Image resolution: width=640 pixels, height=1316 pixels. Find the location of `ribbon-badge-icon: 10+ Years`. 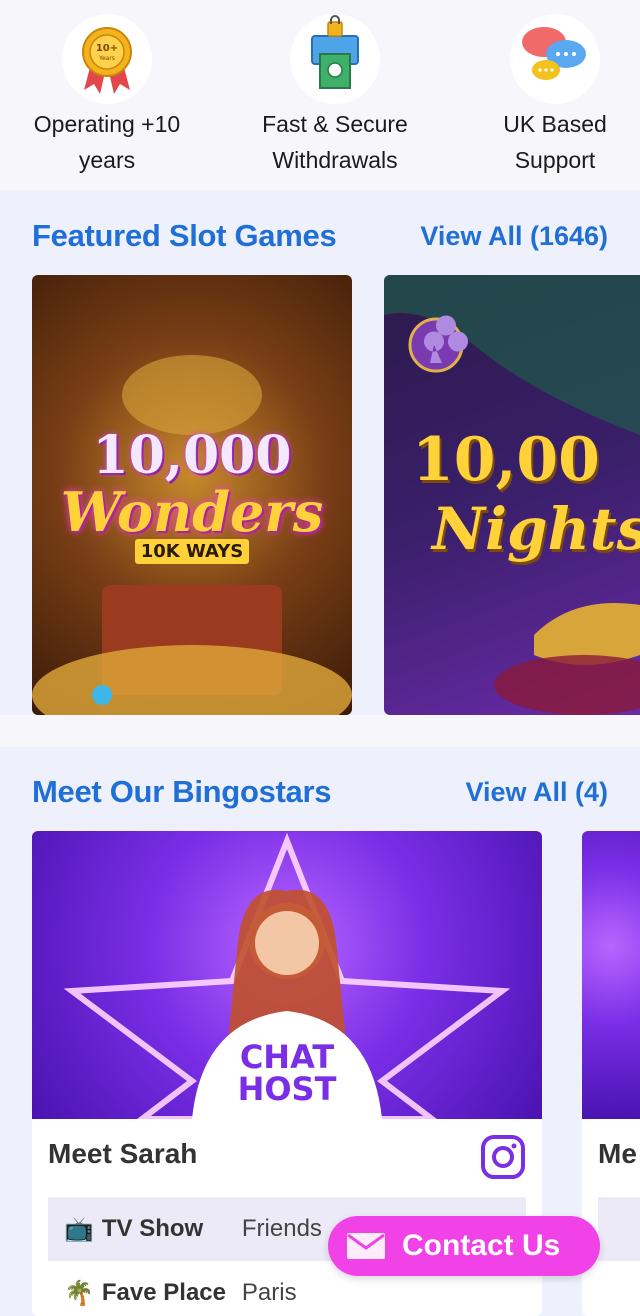

ribbon-badge-icon: 10+ Years is located at coordinates (107, 59).